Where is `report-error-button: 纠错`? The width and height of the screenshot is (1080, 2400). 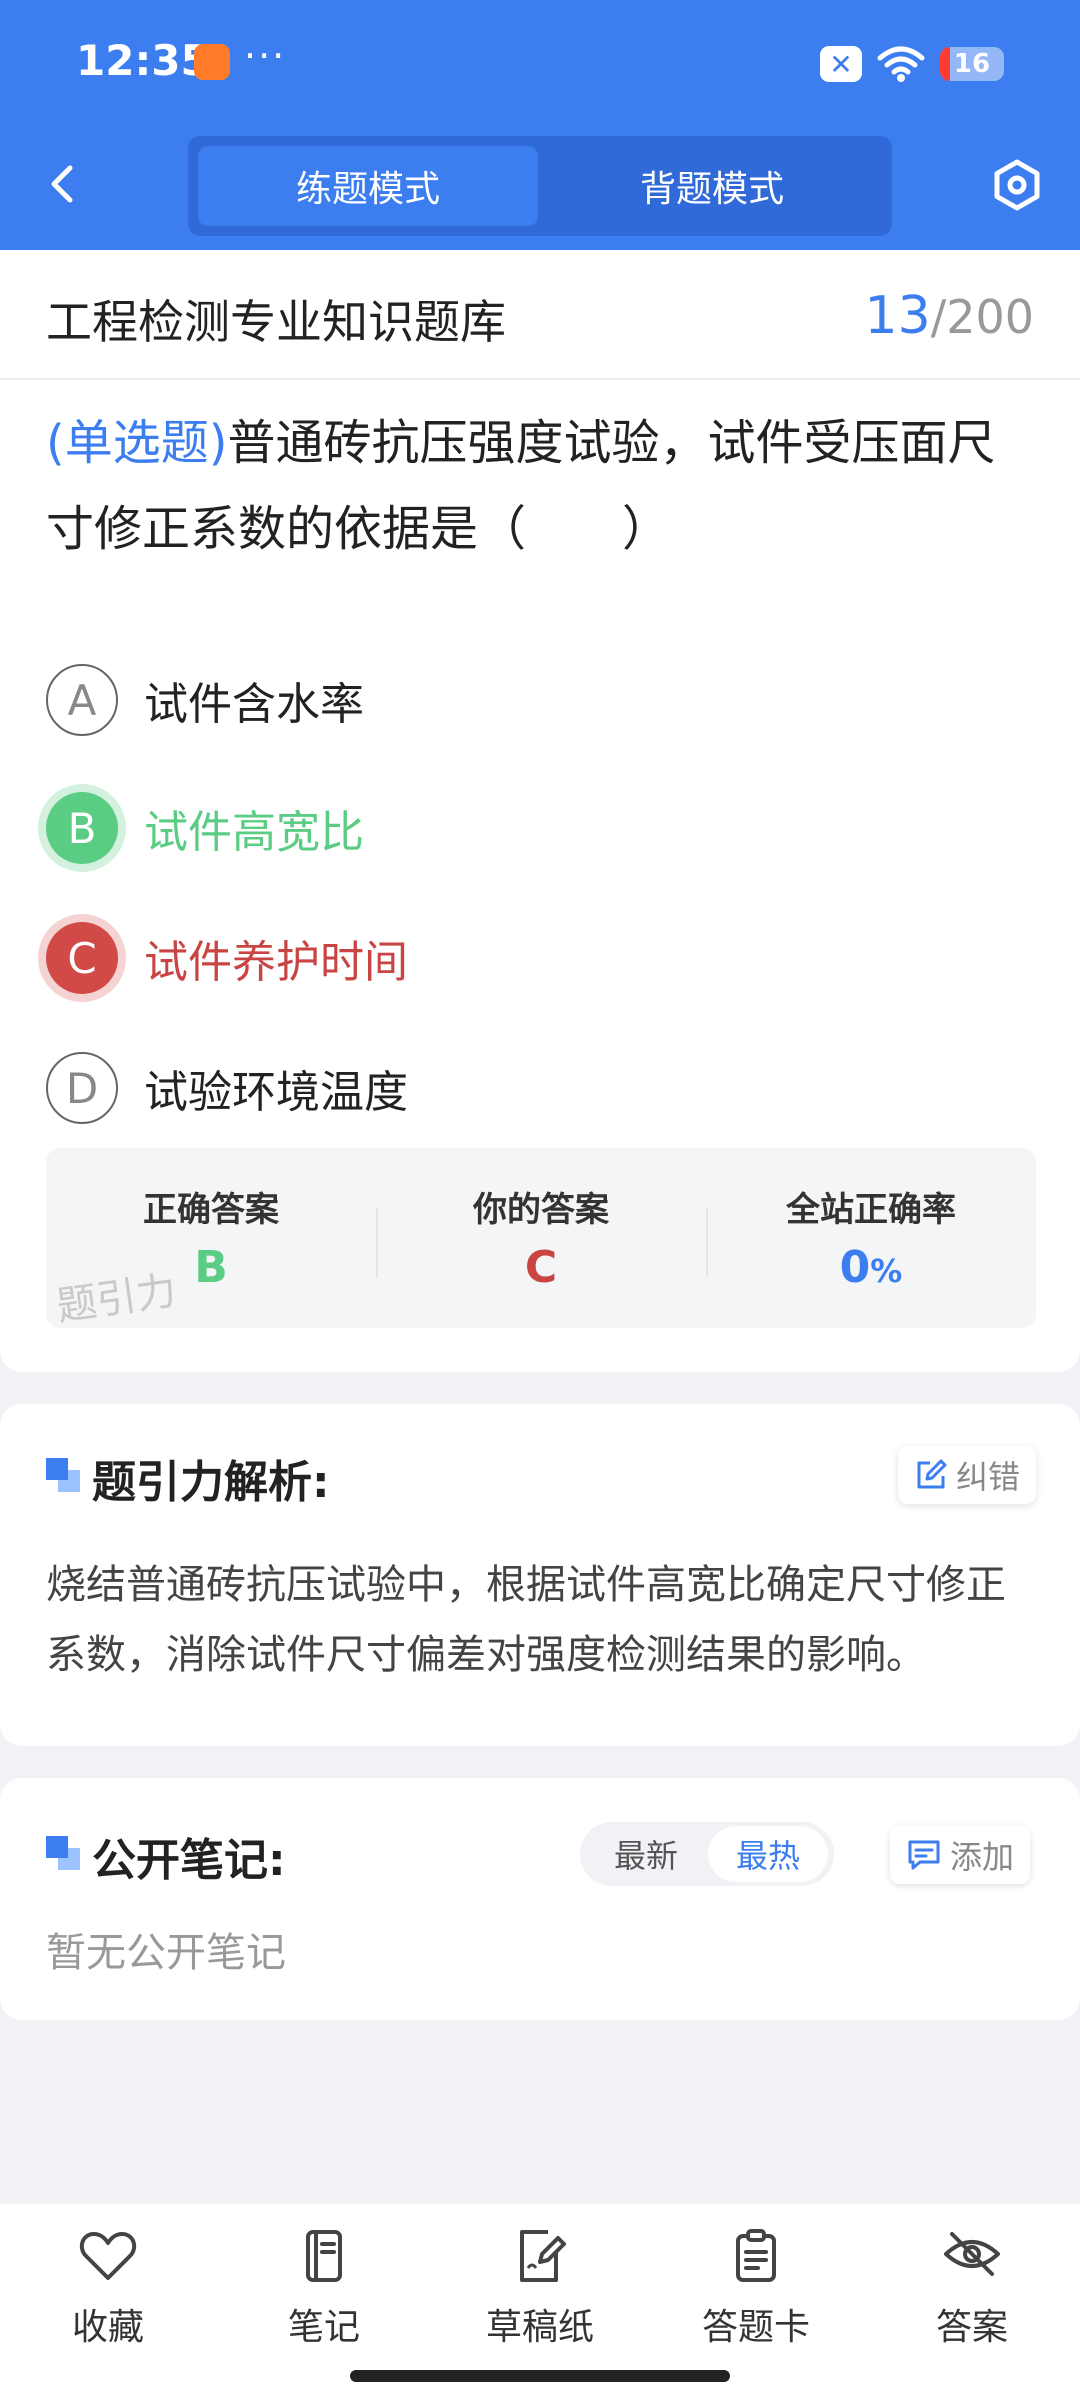 report-error-button: 纠错 is located at coordinates (967, 1475).